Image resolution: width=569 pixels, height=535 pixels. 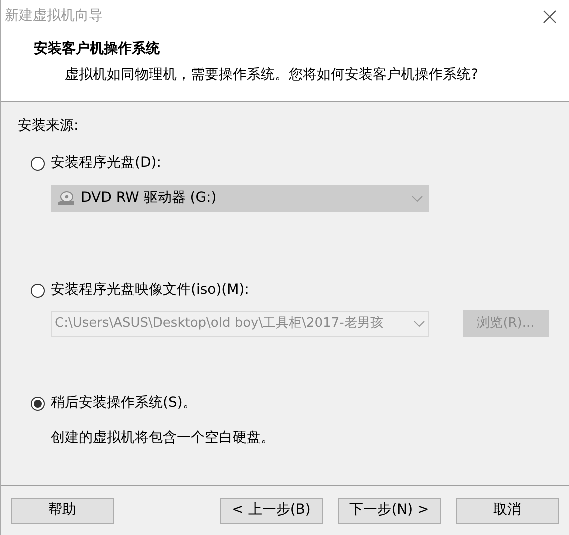 I want to click on window-title: 新建虚拟机向导, so click(x=54, y=16).